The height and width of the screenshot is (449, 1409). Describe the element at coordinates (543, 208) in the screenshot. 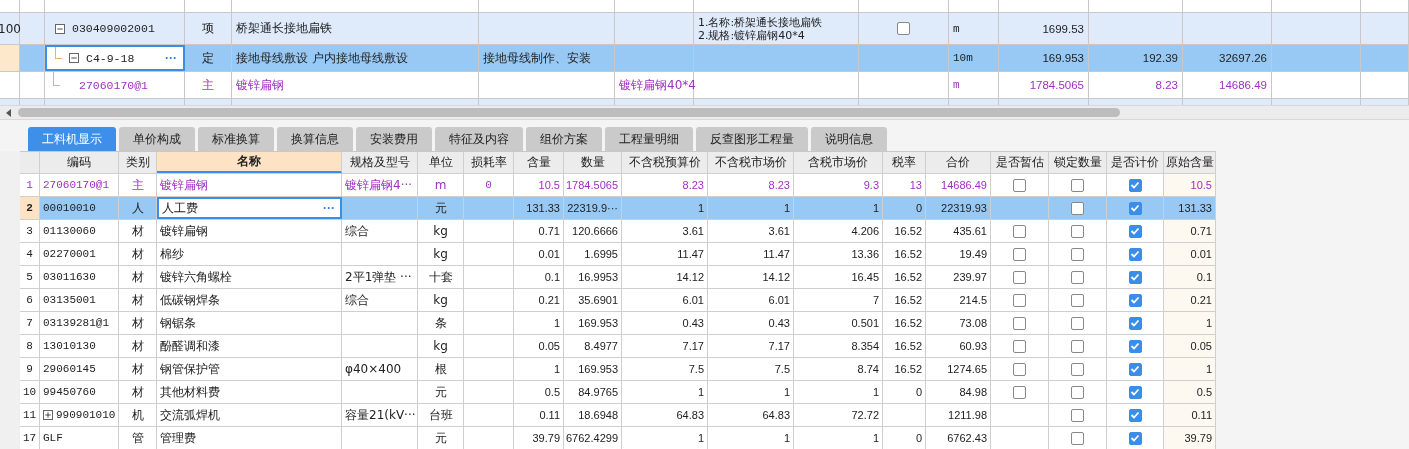

I see `content-text: 131.33` at that location.